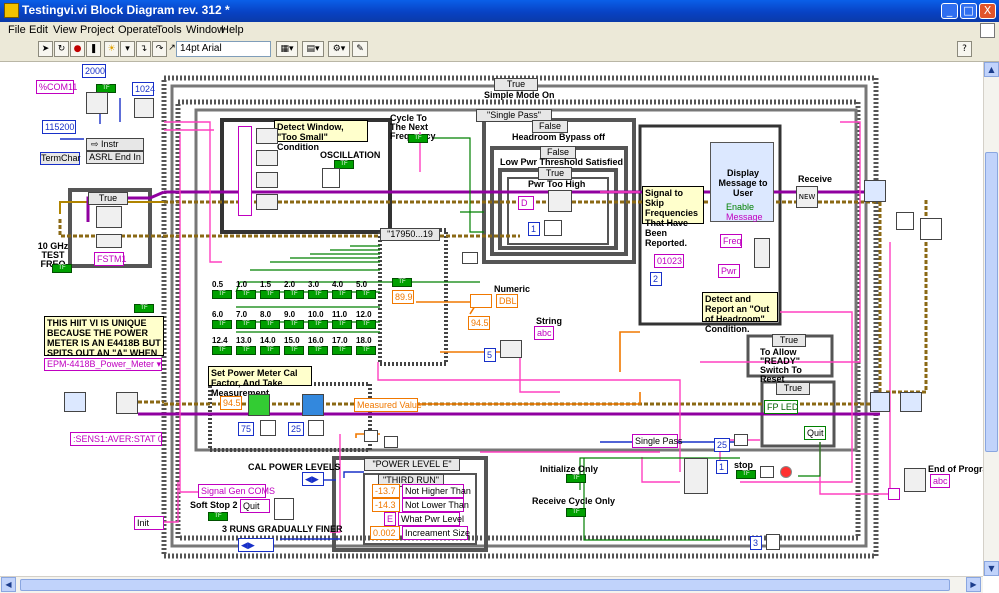  I want to click on menu-view: View, so click(65, 30).